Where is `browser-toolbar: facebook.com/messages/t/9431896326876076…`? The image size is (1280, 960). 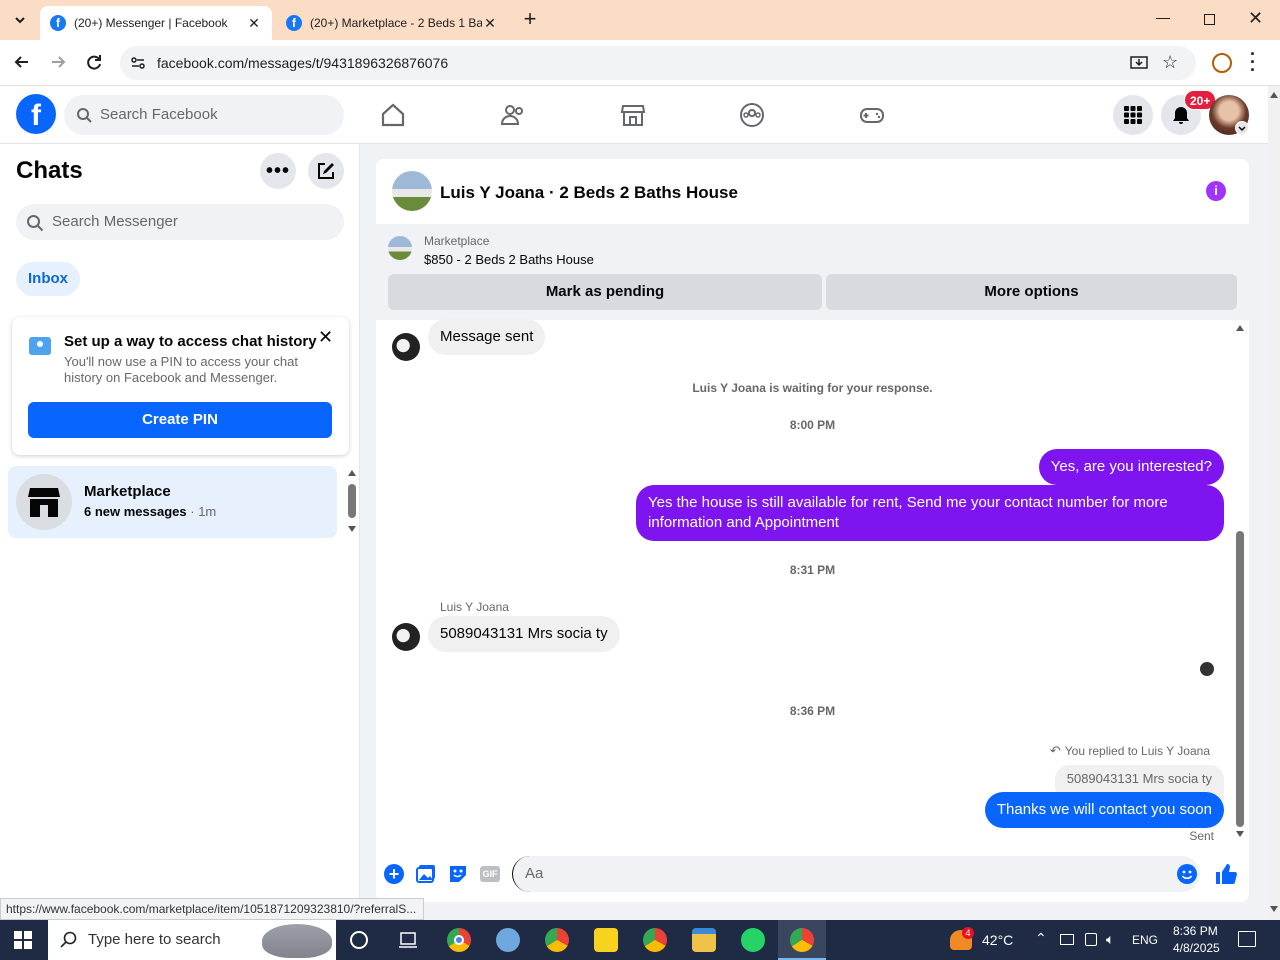
browser-toolbar: facebook.com/messages/t/9431896326876076… is located at coordinates (640, 63).